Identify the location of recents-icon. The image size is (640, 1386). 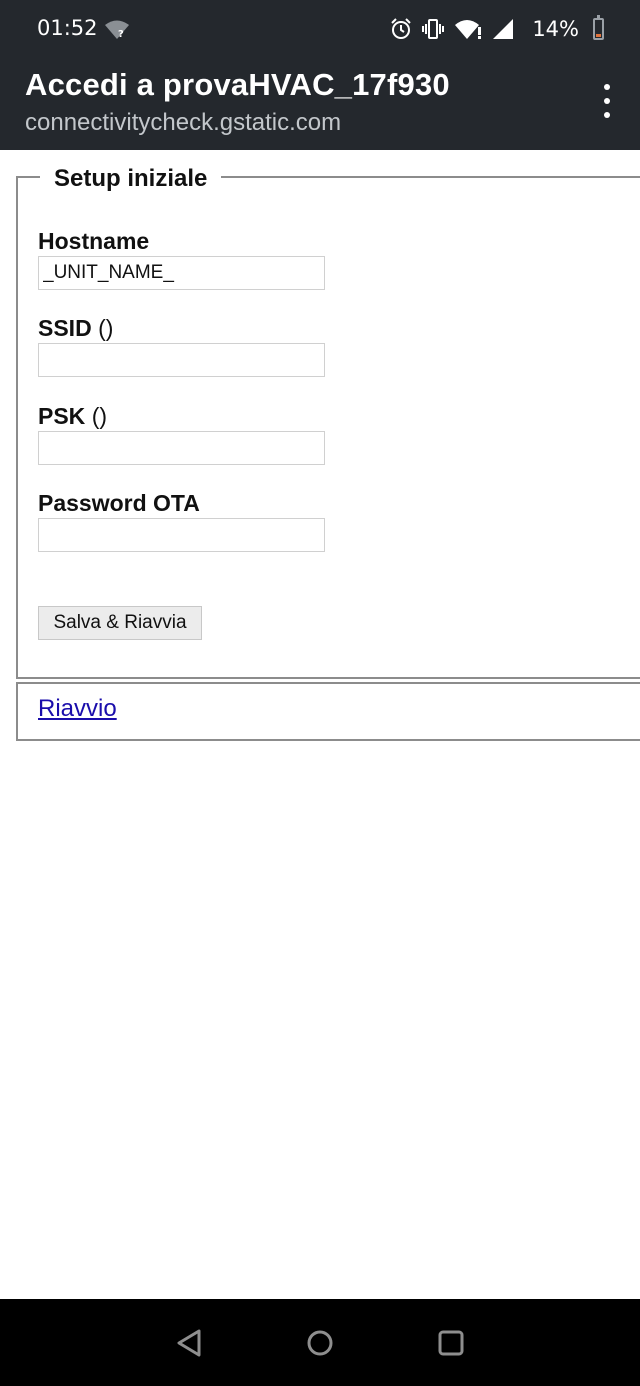
(451, 1343).